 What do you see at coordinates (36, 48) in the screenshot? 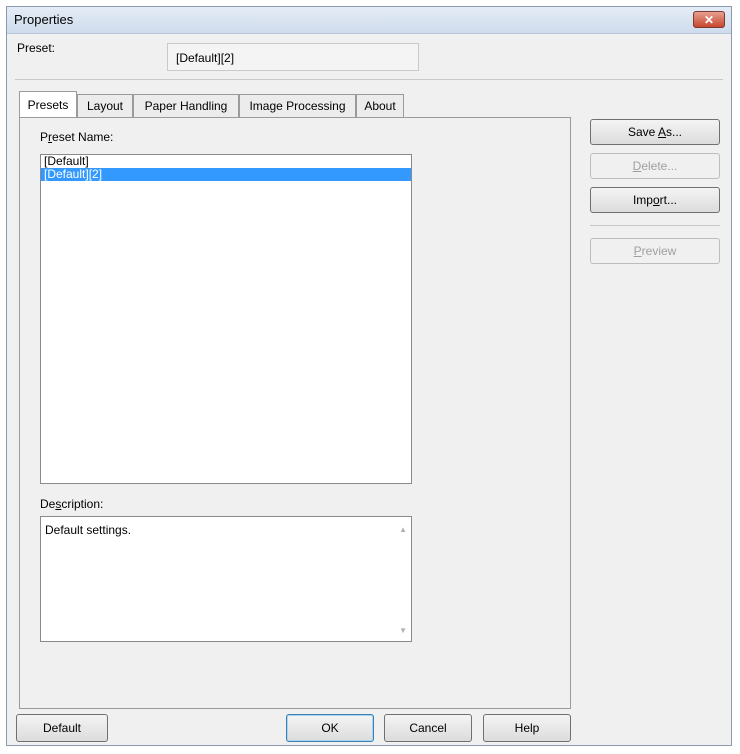
I see `preset-label: Preset:` at bounding box center [36, 48].